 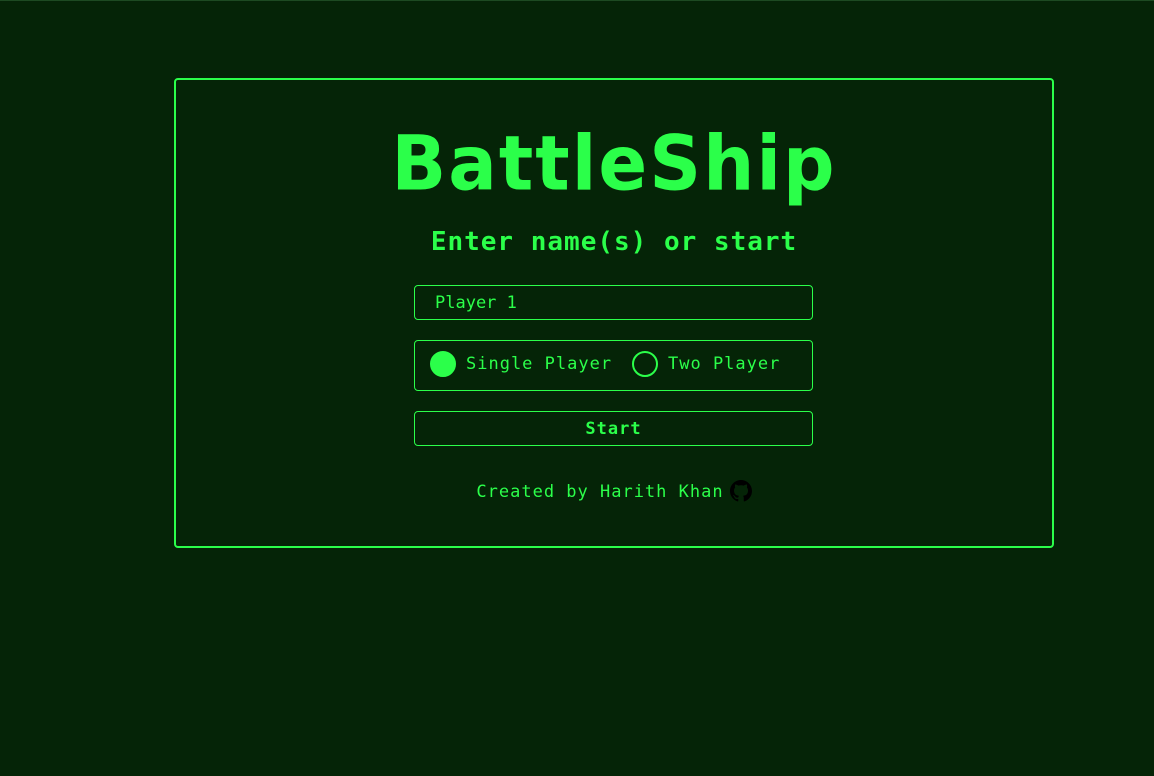 What do you see at coordinates (613, 302) in the screenshot?
I see `player1-name-input` at bounding box center [613, 302].